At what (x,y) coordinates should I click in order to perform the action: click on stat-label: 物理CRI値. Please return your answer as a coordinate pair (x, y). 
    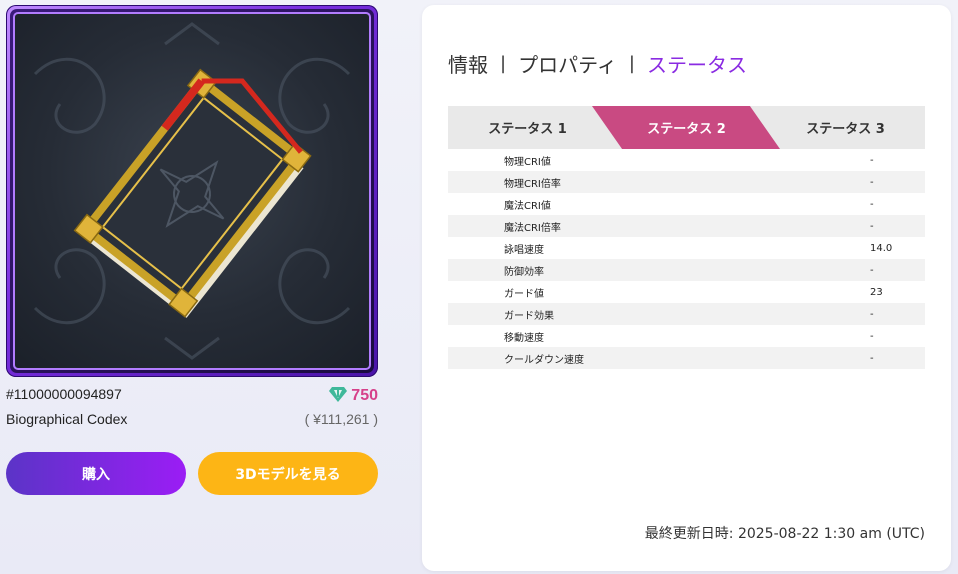
    Looking at the image, I should click on (527, 162).